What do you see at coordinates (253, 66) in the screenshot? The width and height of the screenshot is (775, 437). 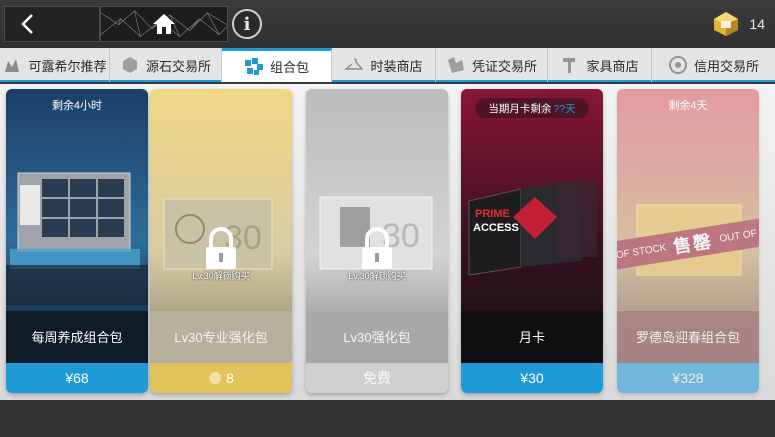 I see `bundle-cubes-icon` at bounding box center [253, 66].